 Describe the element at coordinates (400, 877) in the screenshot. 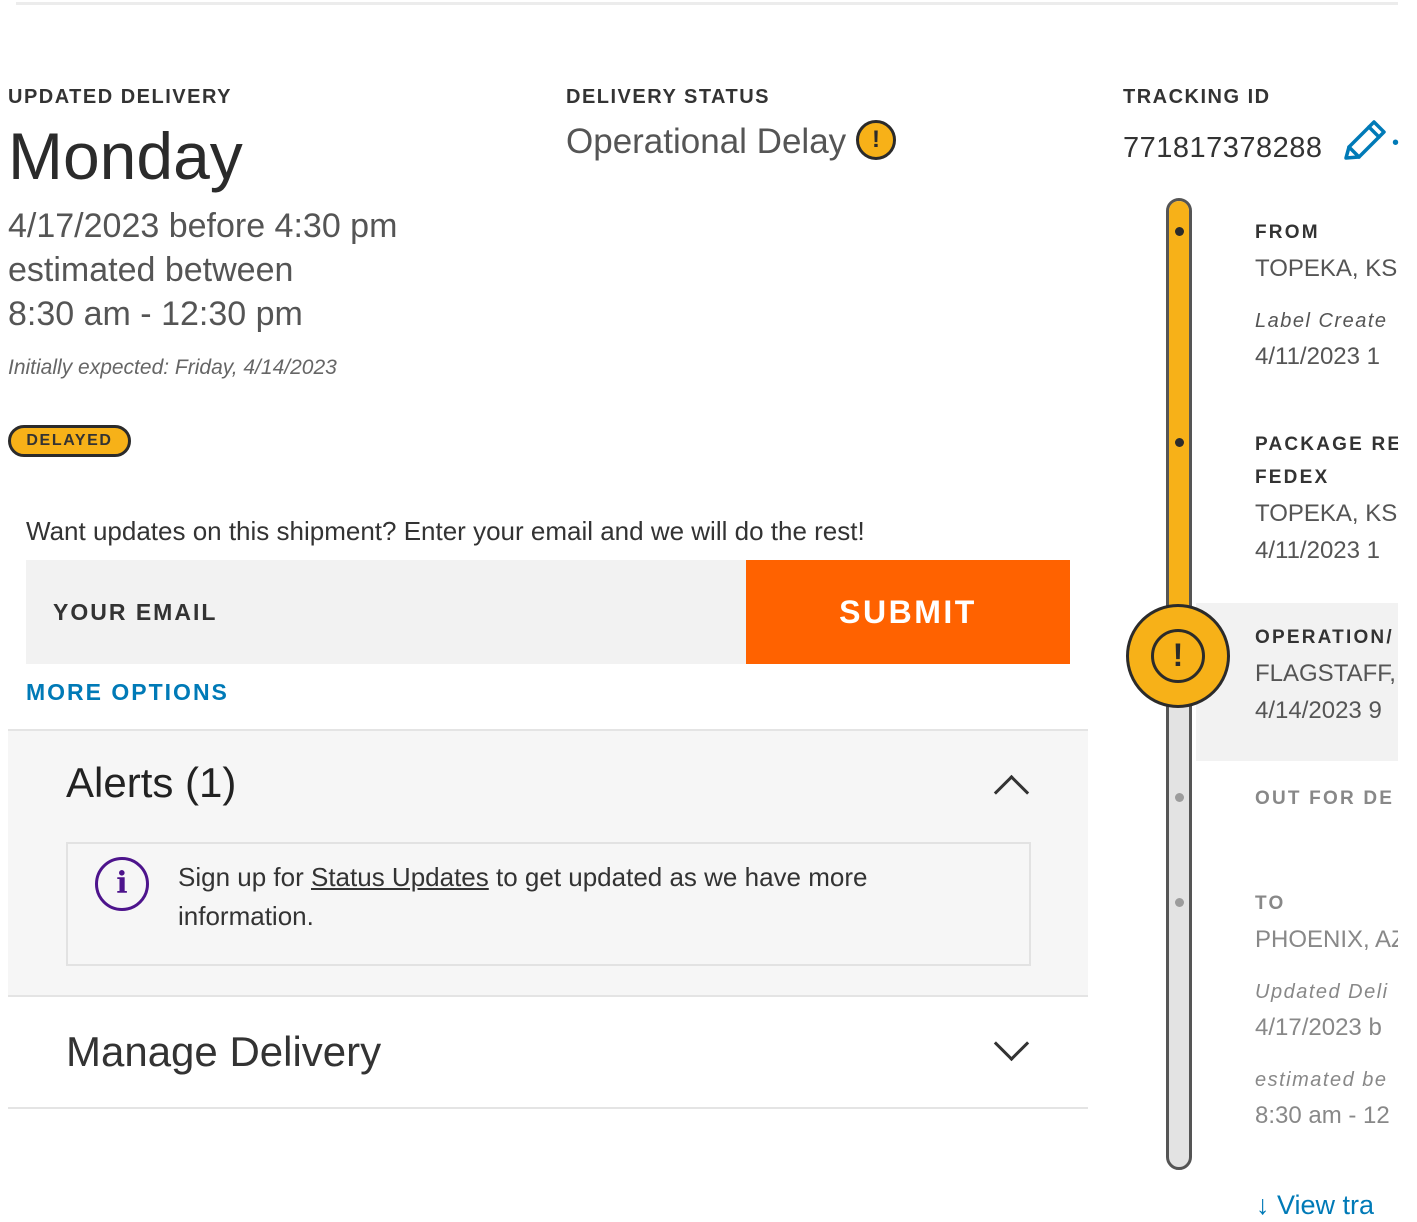

I see `status-updates-link: Status Updates` at that location.